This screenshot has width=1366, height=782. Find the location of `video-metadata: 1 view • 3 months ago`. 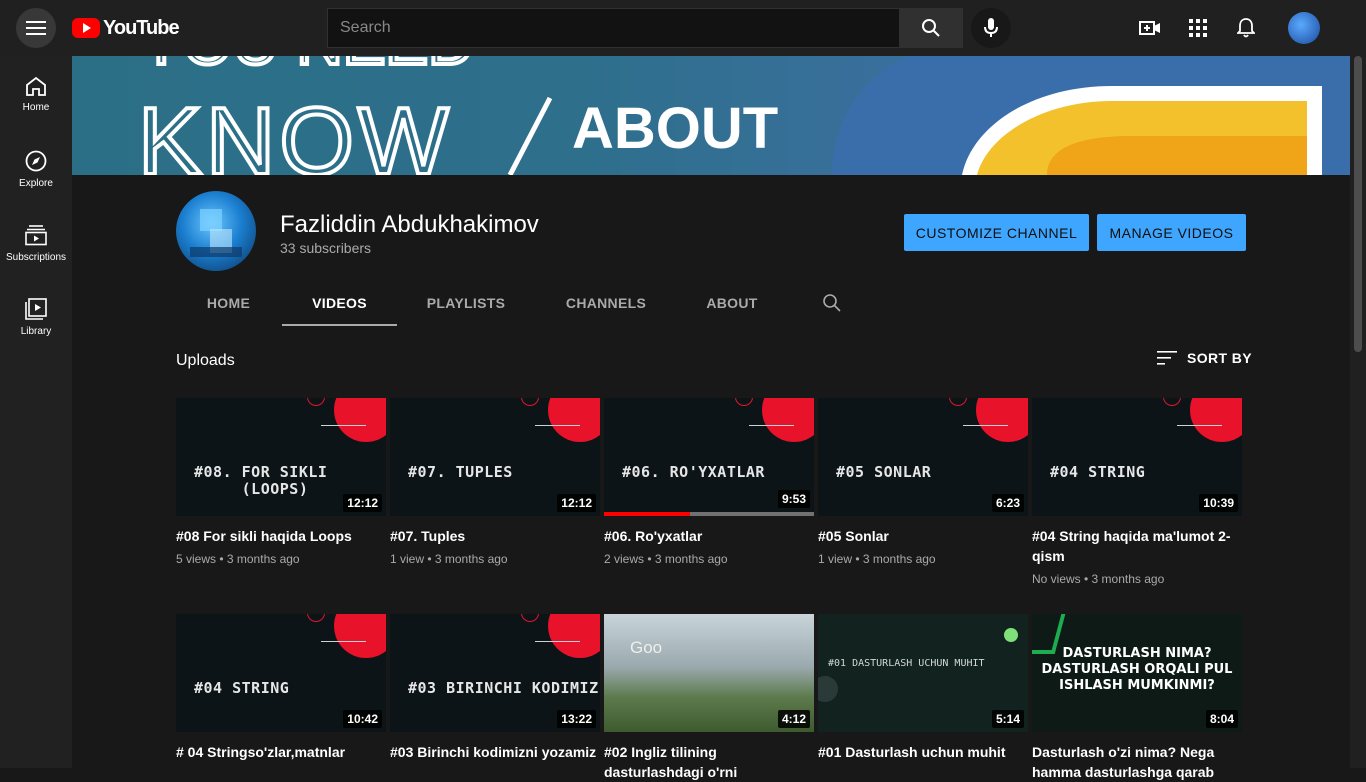

video-metadata: 1 view • 3 months ago is located at coordinates (877, 559).